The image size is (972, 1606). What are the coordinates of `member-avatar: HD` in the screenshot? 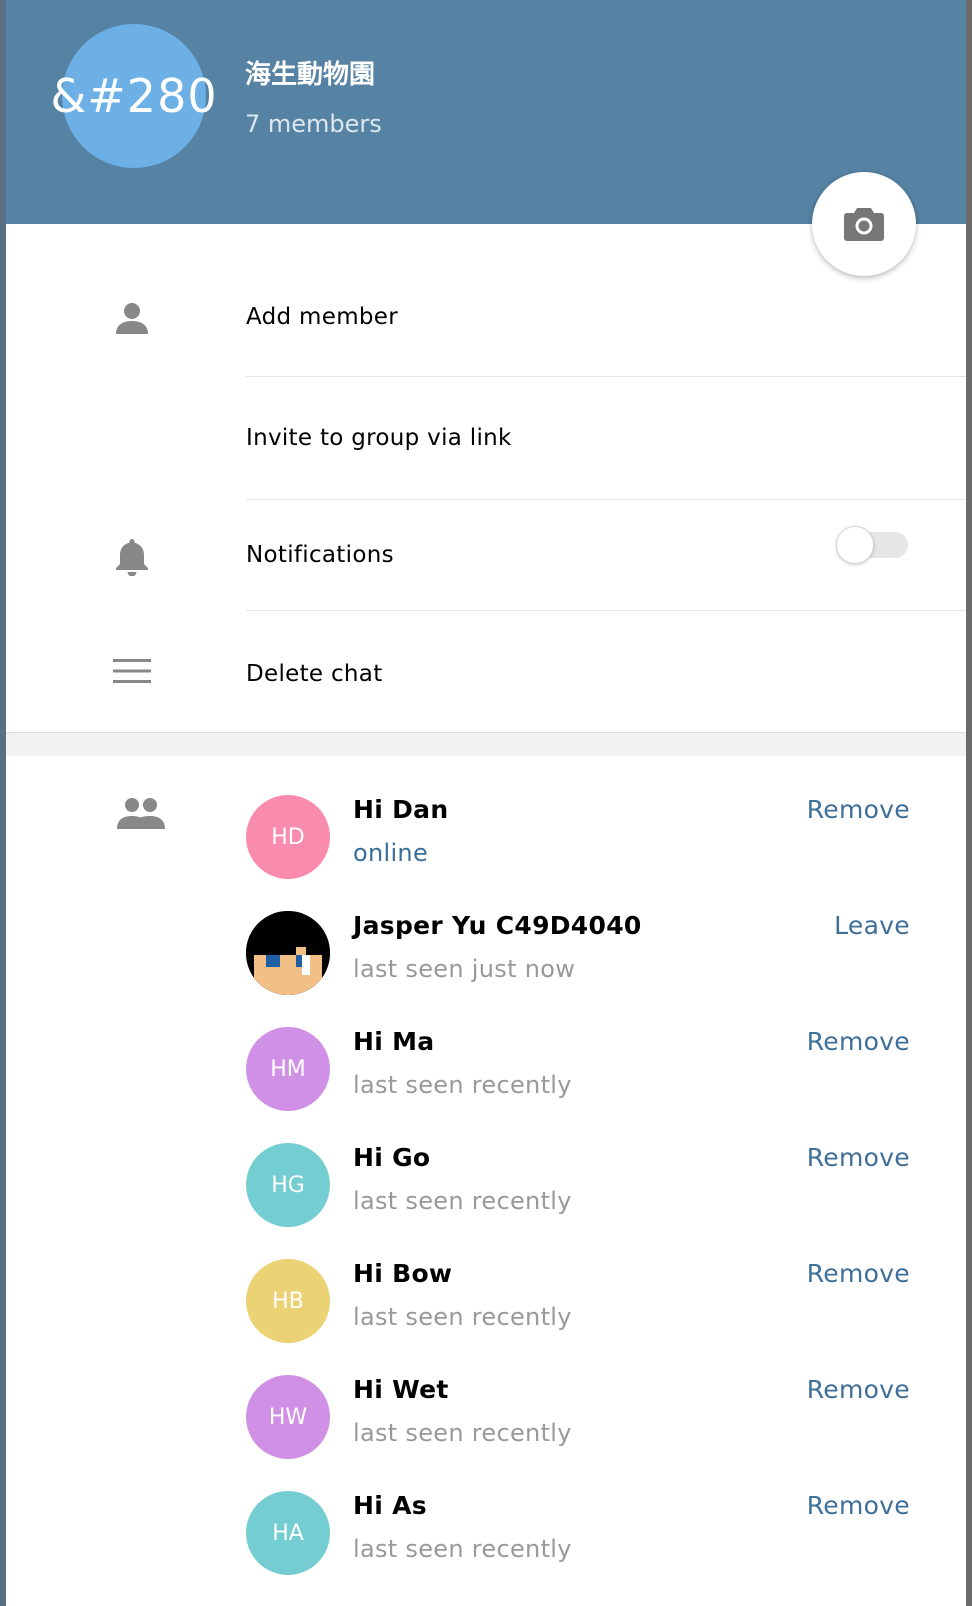 It's located at (288, 837).